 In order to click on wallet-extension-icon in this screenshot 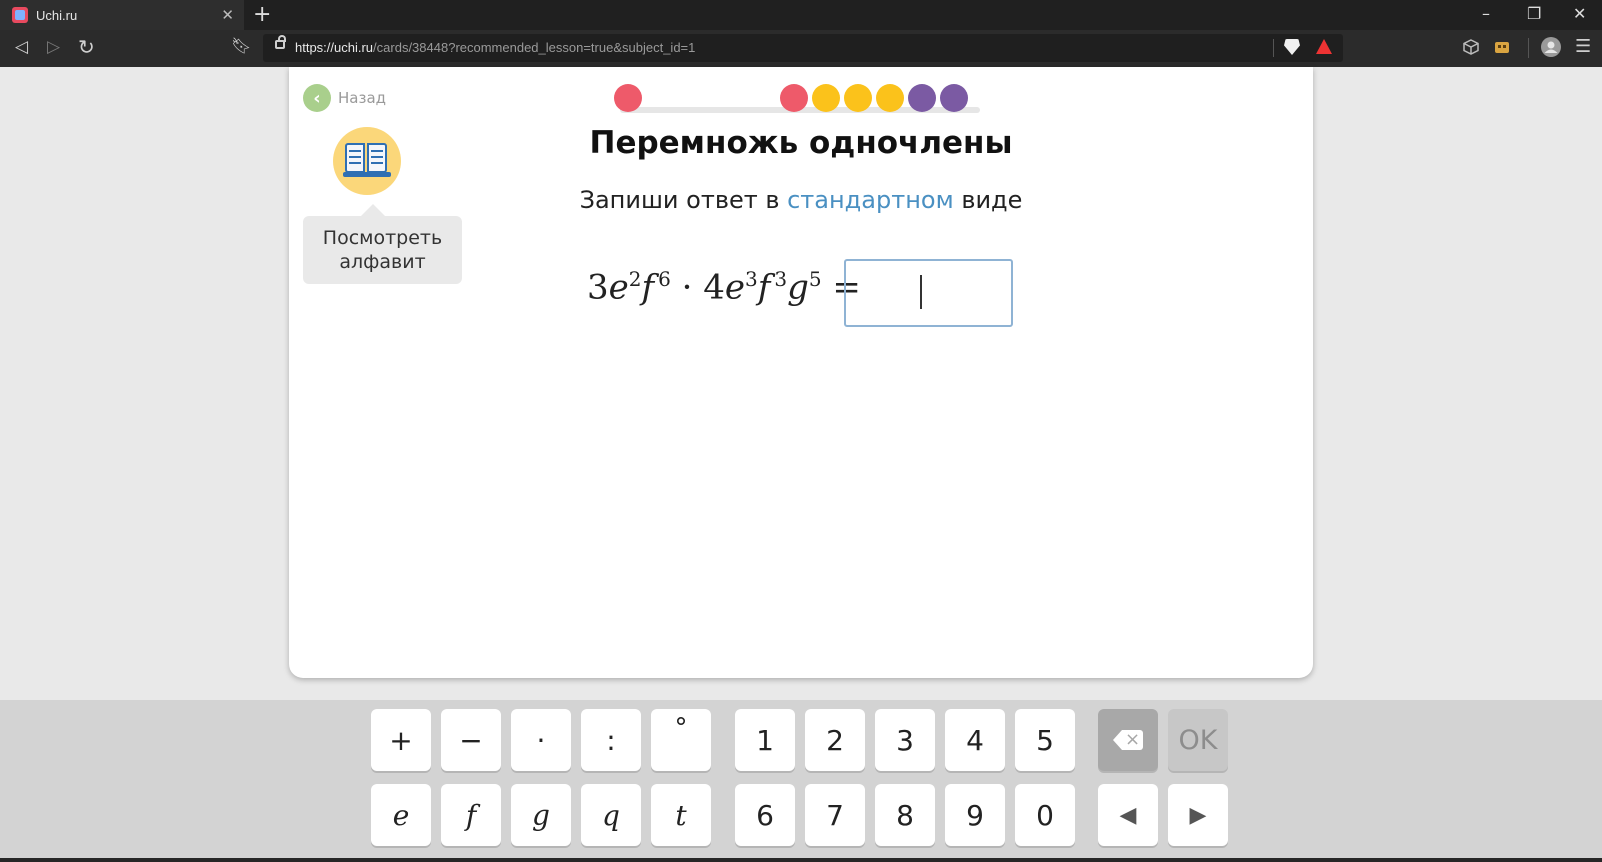, I will do `click(1502, 47)`.